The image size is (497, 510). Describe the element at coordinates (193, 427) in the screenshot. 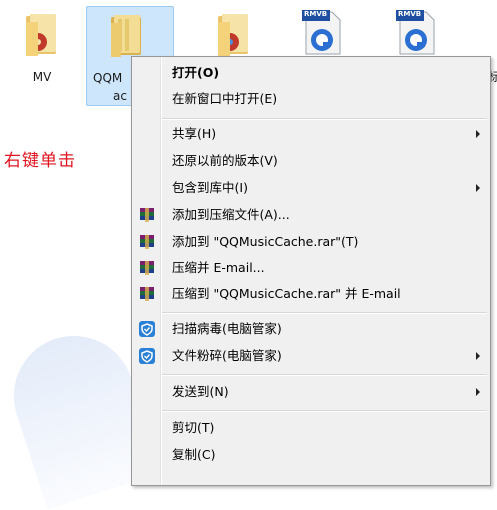

I see `menu-item-label: 剪切(T)` at that location.